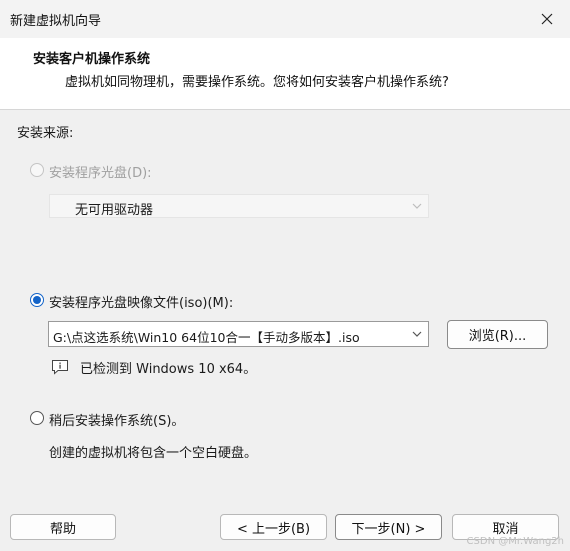 This screenshot has width=570, height=551. I want to click on wizard-header: 安装客户机操作系统 虚拟机如同物理机，需要操作系统。您将如何安装客户机操作系统?, so click(285, 74).